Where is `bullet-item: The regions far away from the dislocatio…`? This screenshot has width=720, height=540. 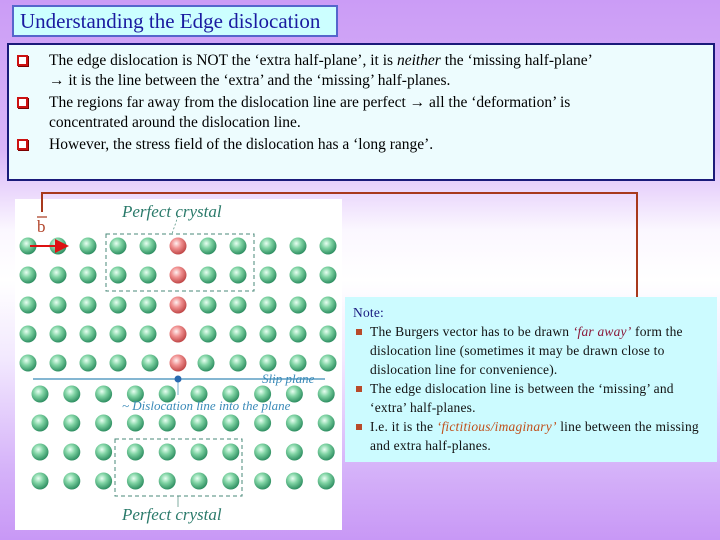 bullet-item: The regions far away from the dislocatio… is located at coordinates (361, 113).